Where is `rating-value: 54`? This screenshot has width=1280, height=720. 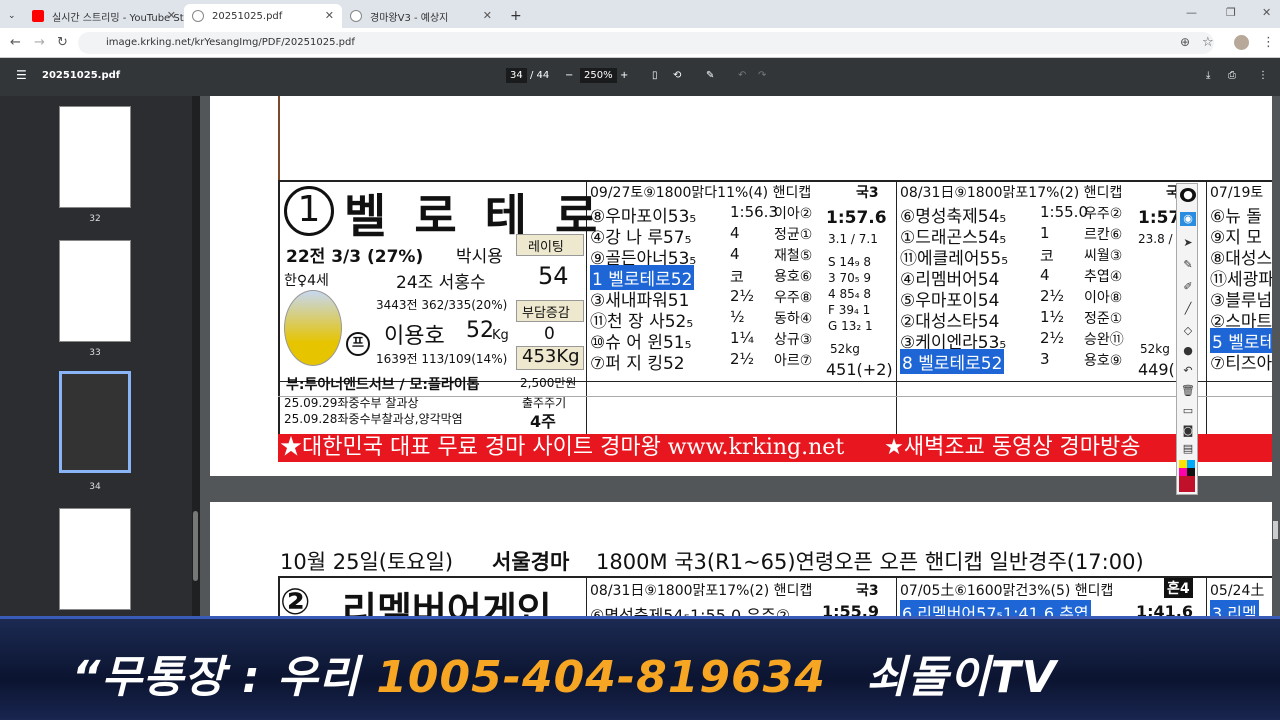
rating-value: 54 is located at coordinates (553, 276).